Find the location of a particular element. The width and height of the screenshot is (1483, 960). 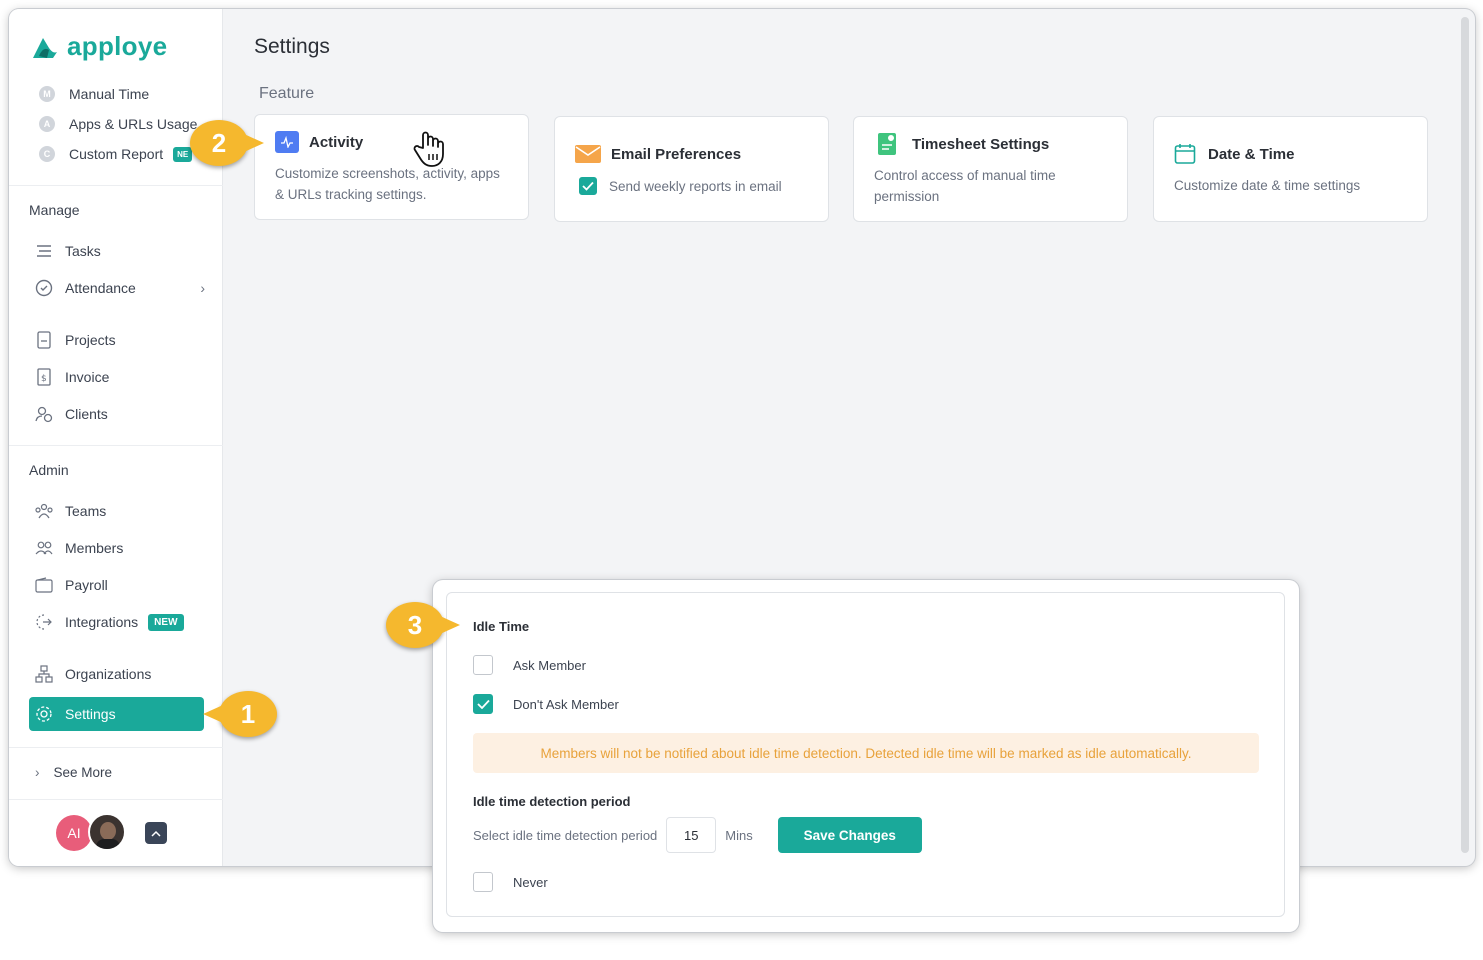

sidebar-item-tasks: Tasks is located at coordinates (68, 251).